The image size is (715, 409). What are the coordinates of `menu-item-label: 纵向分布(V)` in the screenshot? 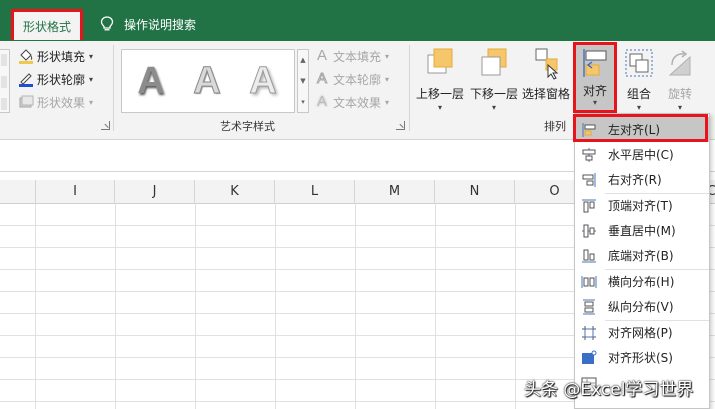 It's located at (641, 307).